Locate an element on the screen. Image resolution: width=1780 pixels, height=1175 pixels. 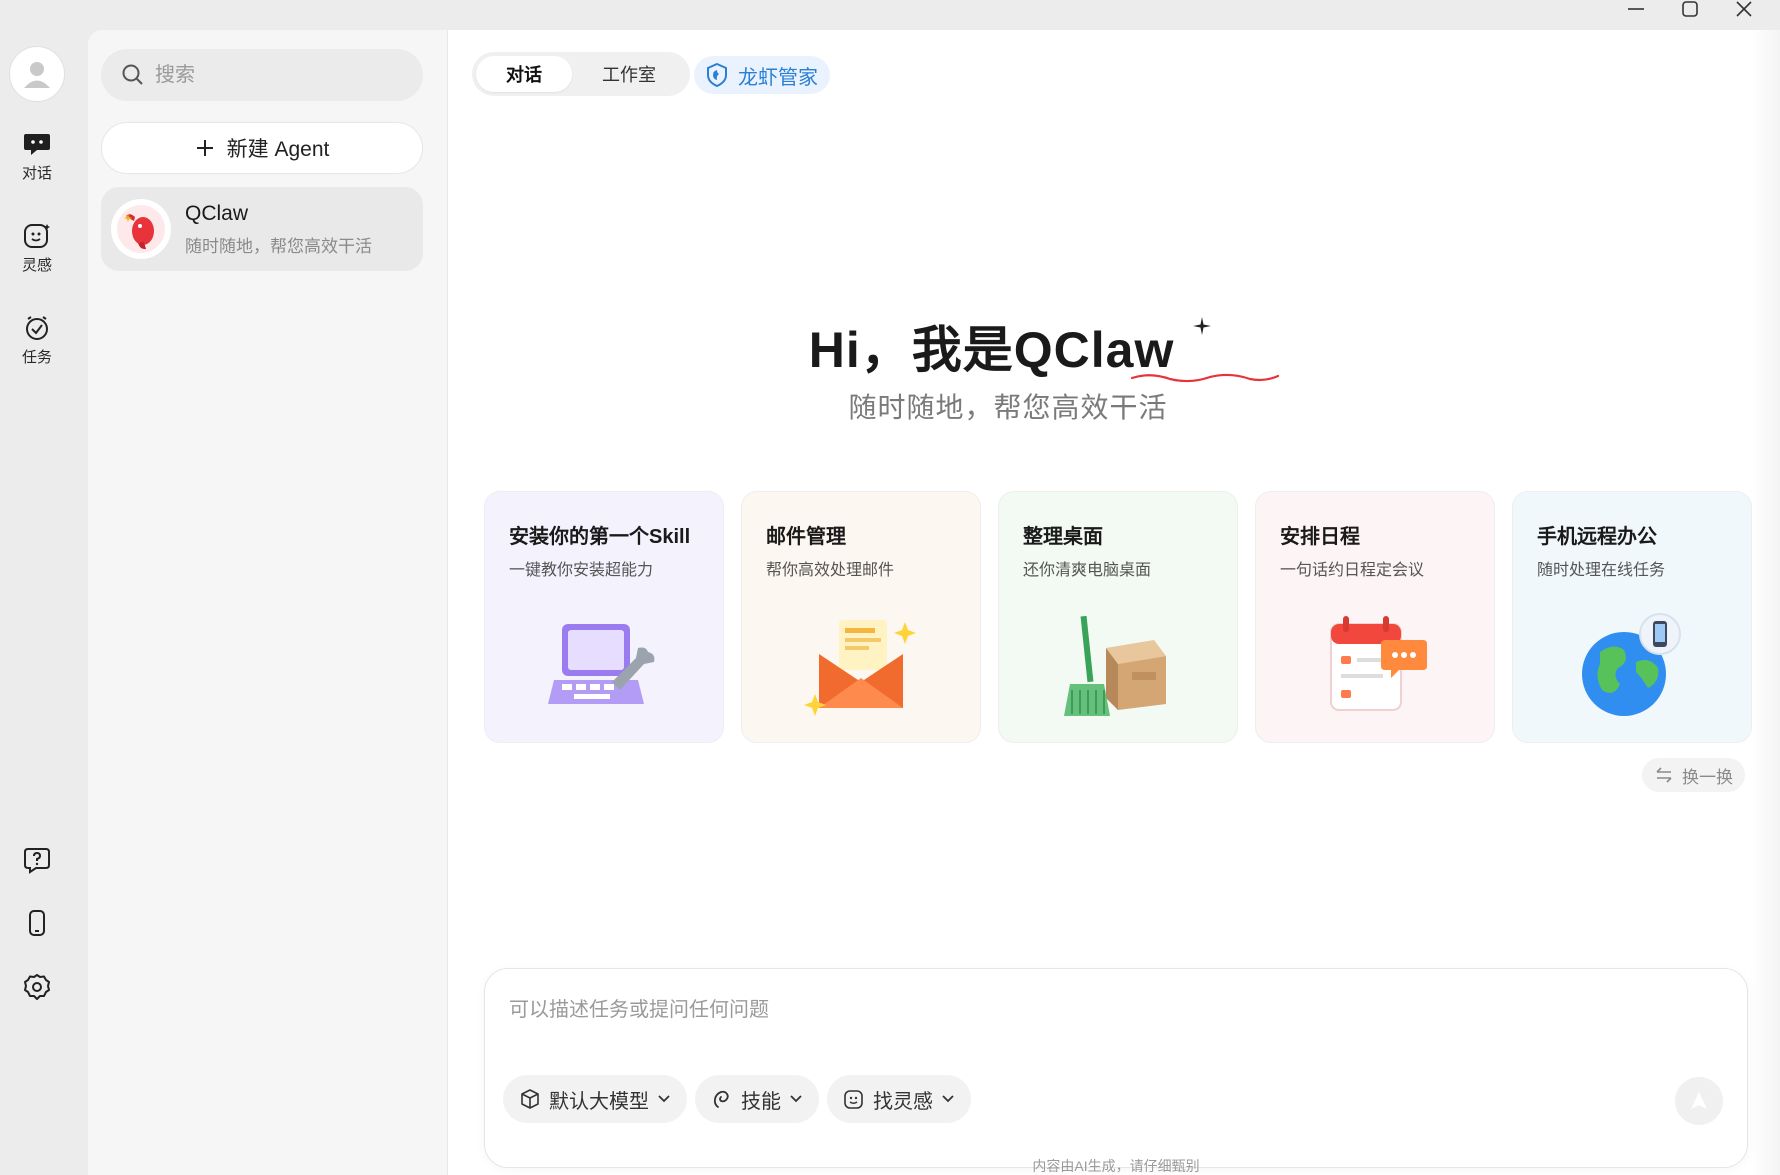
calendar-icon is located at coordinates (1378, 663).